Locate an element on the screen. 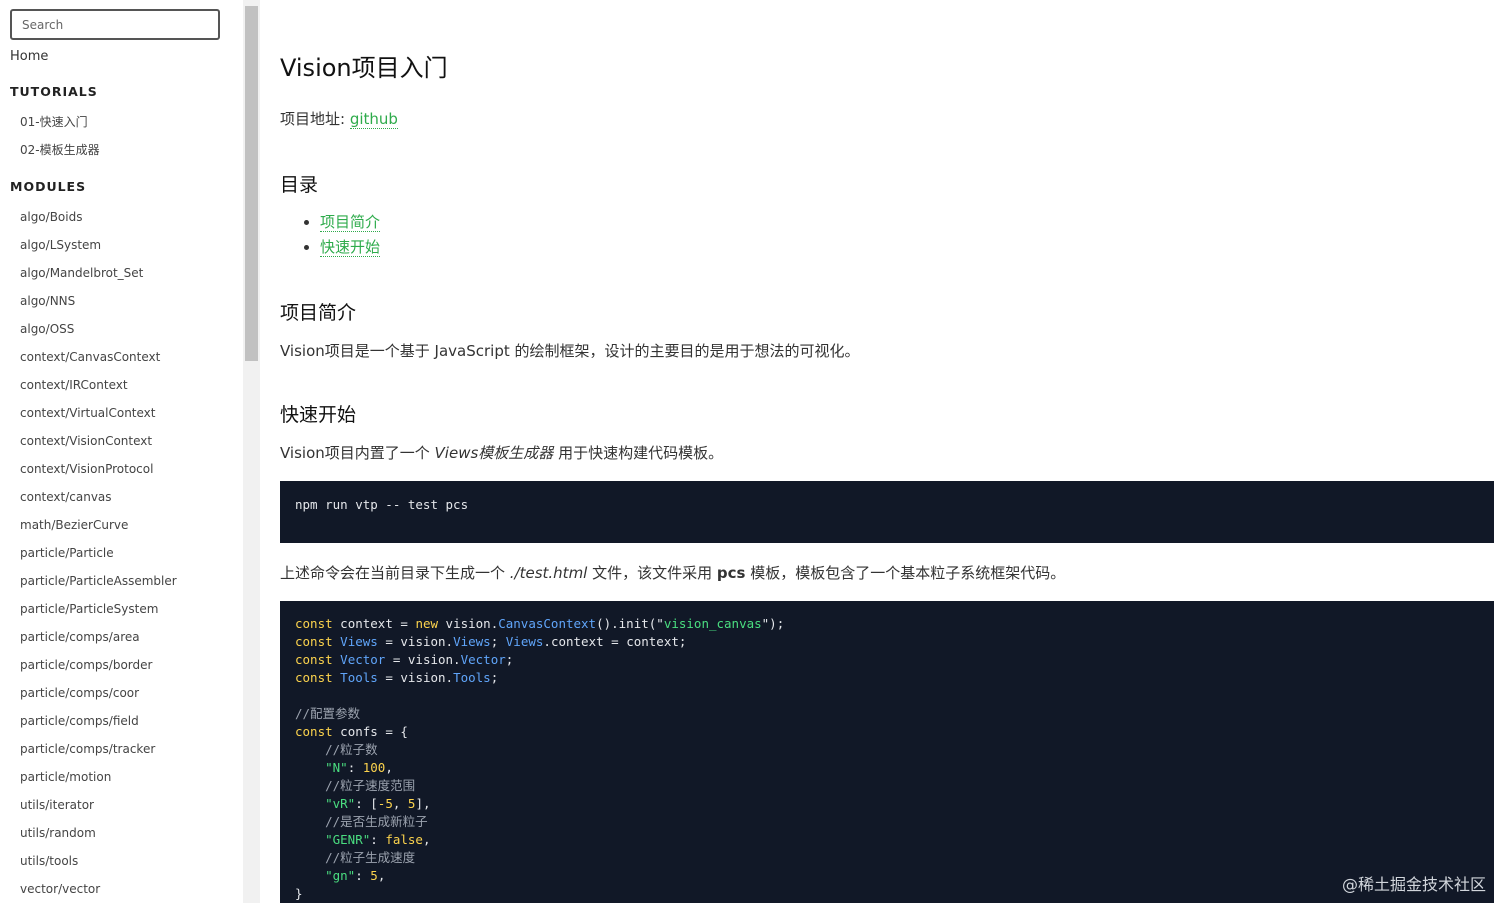  tutorials-heading: TUTORIALS is located at coordinates (54, 91).